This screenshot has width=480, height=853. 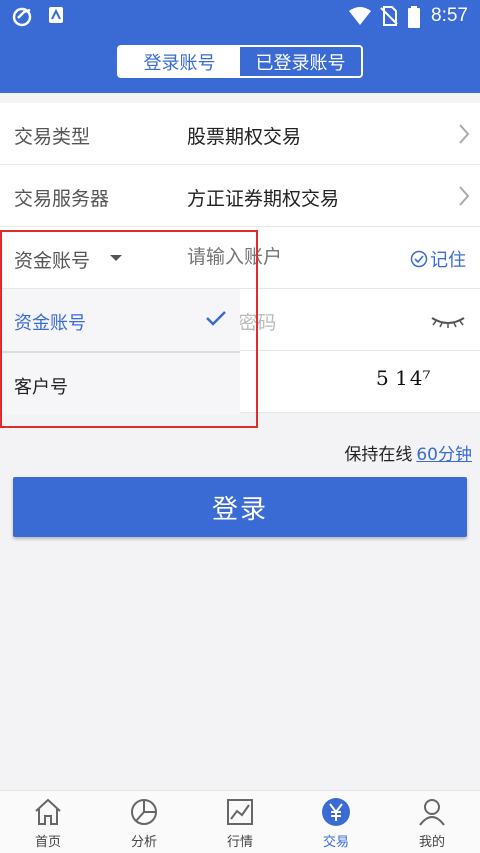 What do you see at coordinates (432, 814) in the screenshot?
I see `user-icon` at bounding box center [432, 814].